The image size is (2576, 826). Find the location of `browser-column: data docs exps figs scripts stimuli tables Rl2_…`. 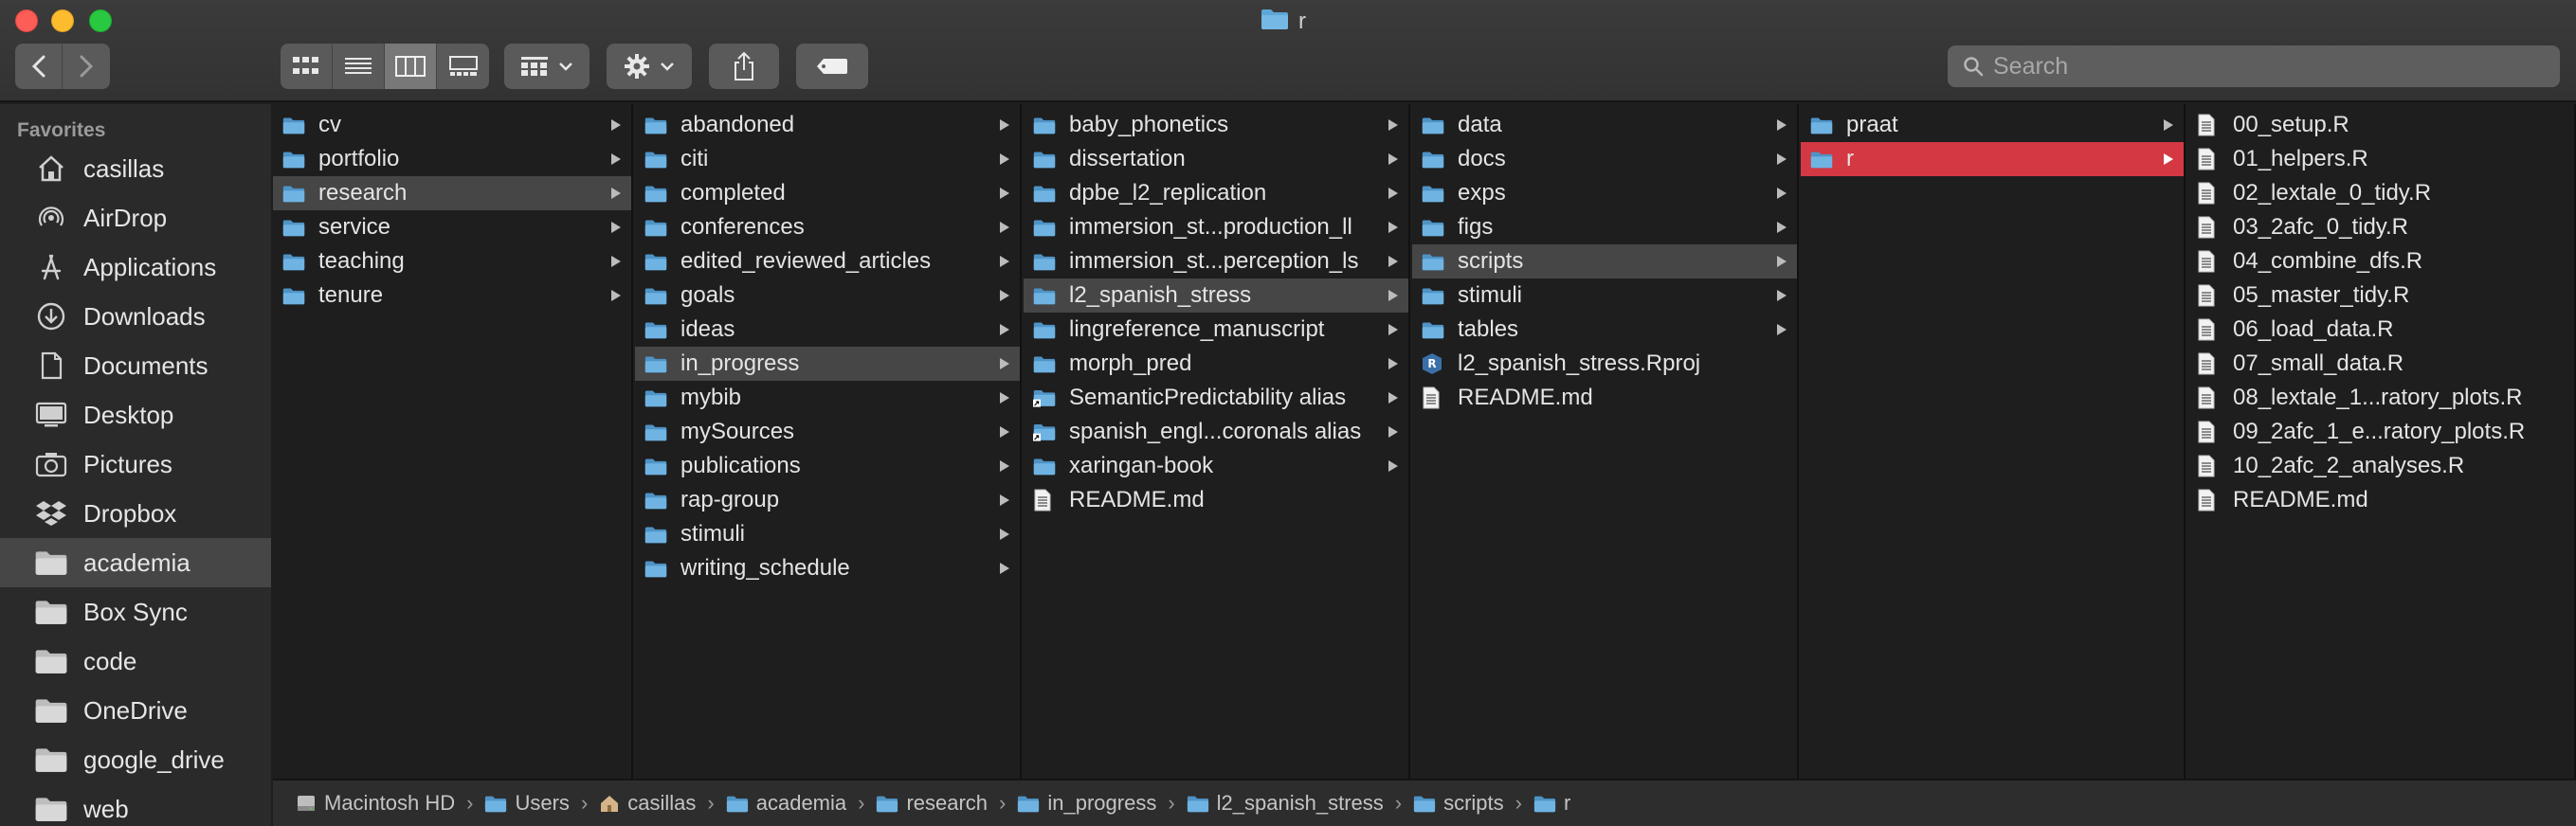

browser-column: data docs exps figs scripts stimuli tables Rl2_… is located at coordinates (1605, 441).